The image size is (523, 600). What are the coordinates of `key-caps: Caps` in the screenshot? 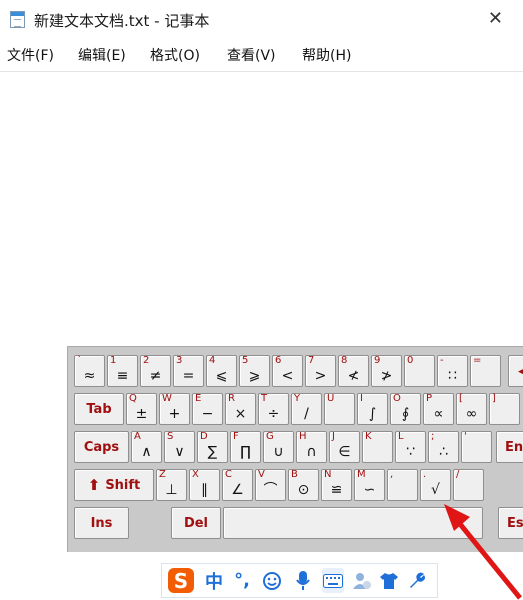 It's located at (101, 447).